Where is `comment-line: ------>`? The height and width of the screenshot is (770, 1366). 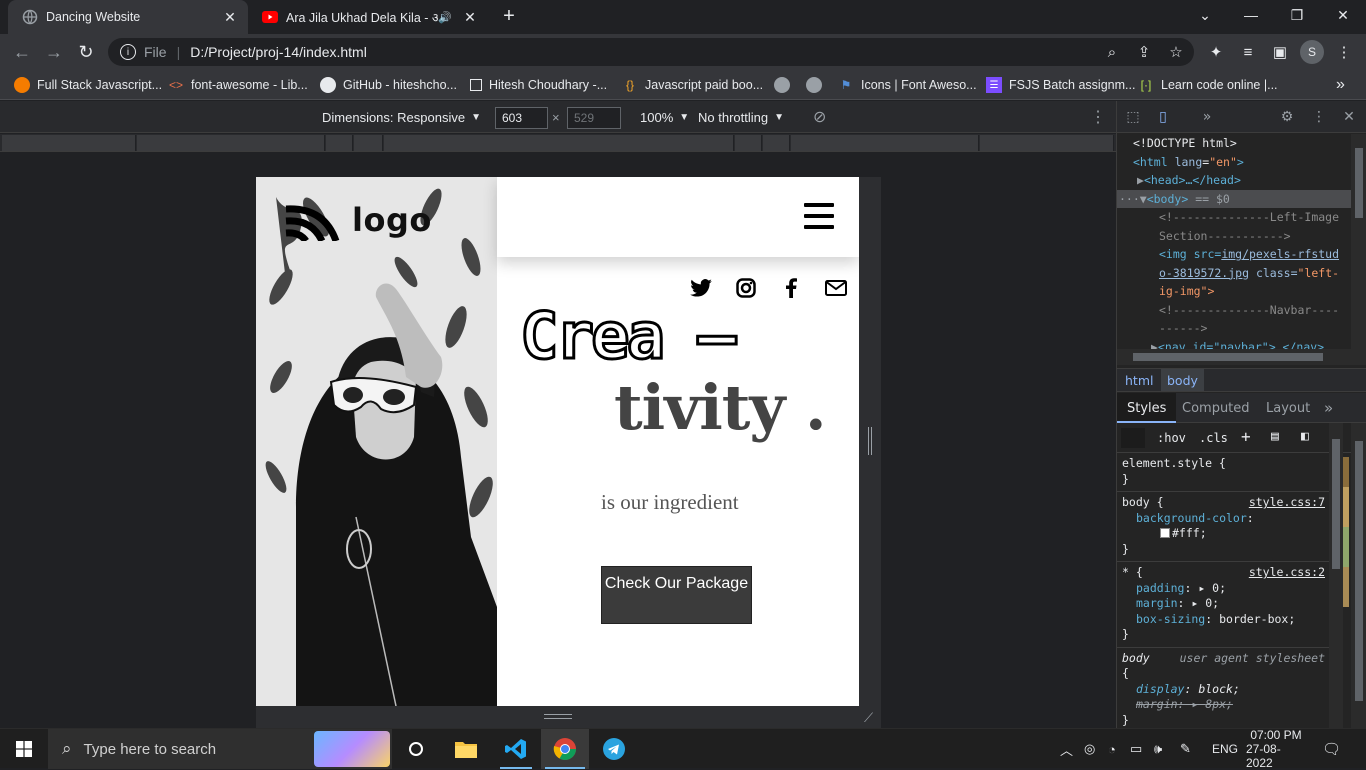
comment-line: ------> is located at coordinates (1234, 328).